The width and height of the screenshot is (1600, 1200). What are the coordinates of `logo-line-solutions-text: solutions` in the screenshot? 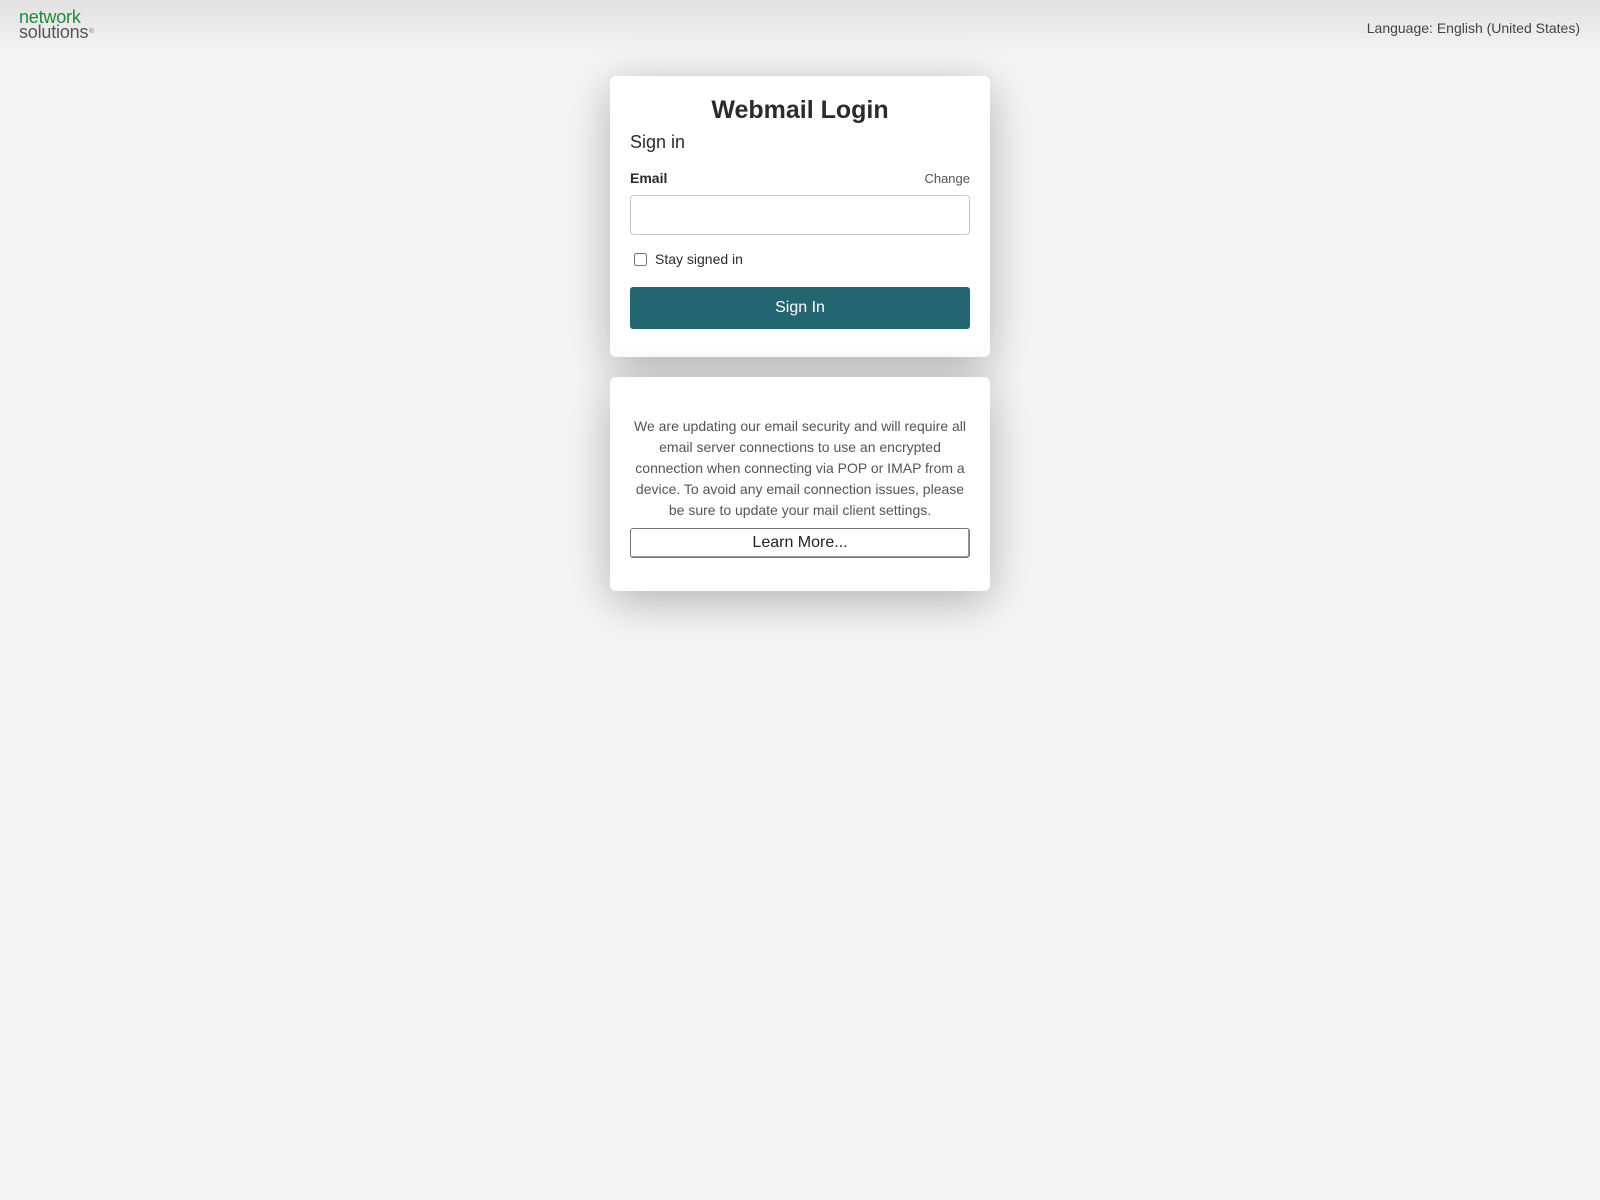 It's located at (54, 32).